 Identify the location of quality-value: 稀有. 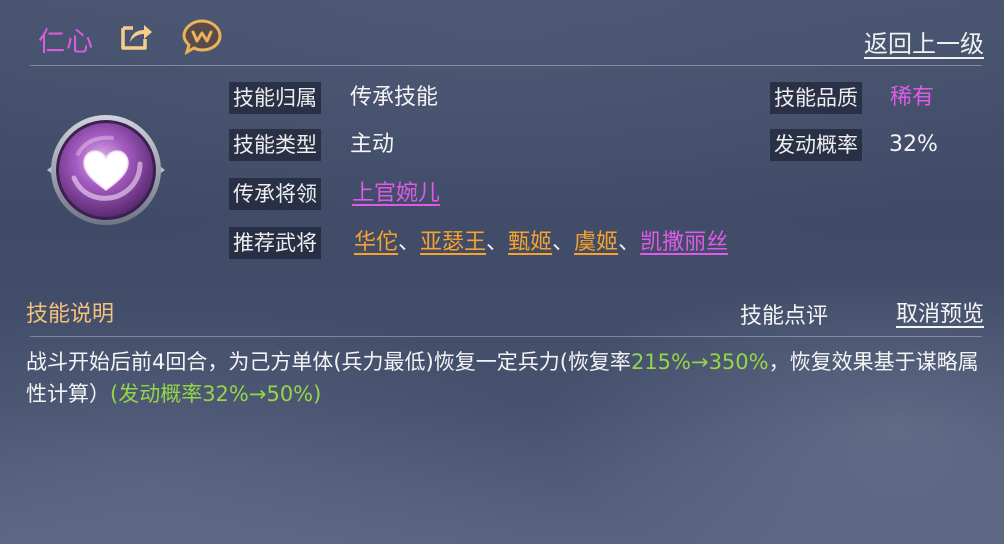
(912, 97).